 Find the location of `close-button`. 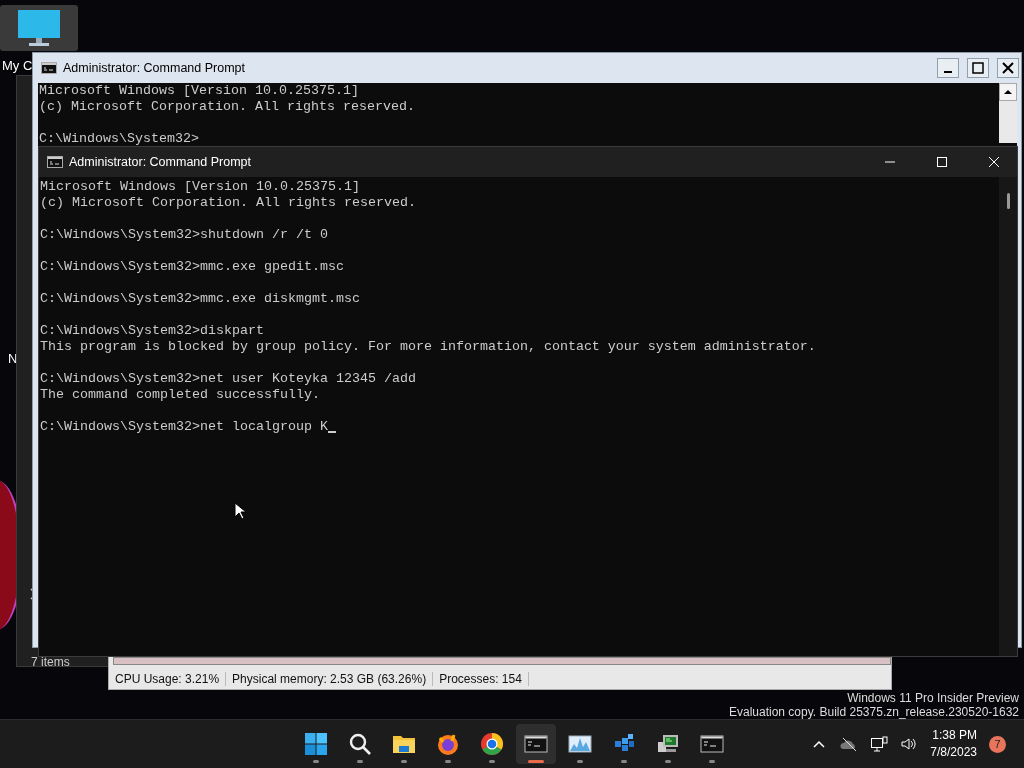

close-button is located at coordinates (1008, 68).